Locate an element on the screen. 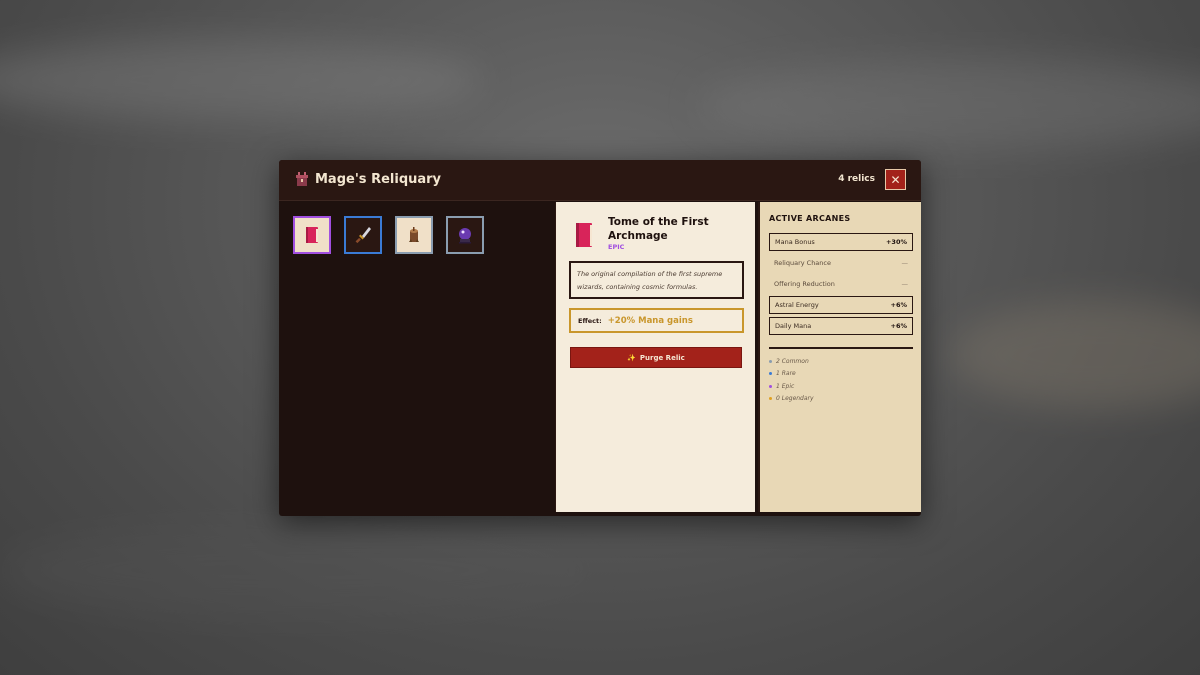 This screenshot has height=675, width=1200. stat-label: Mana Bonus is located at coordinates (795, 242).